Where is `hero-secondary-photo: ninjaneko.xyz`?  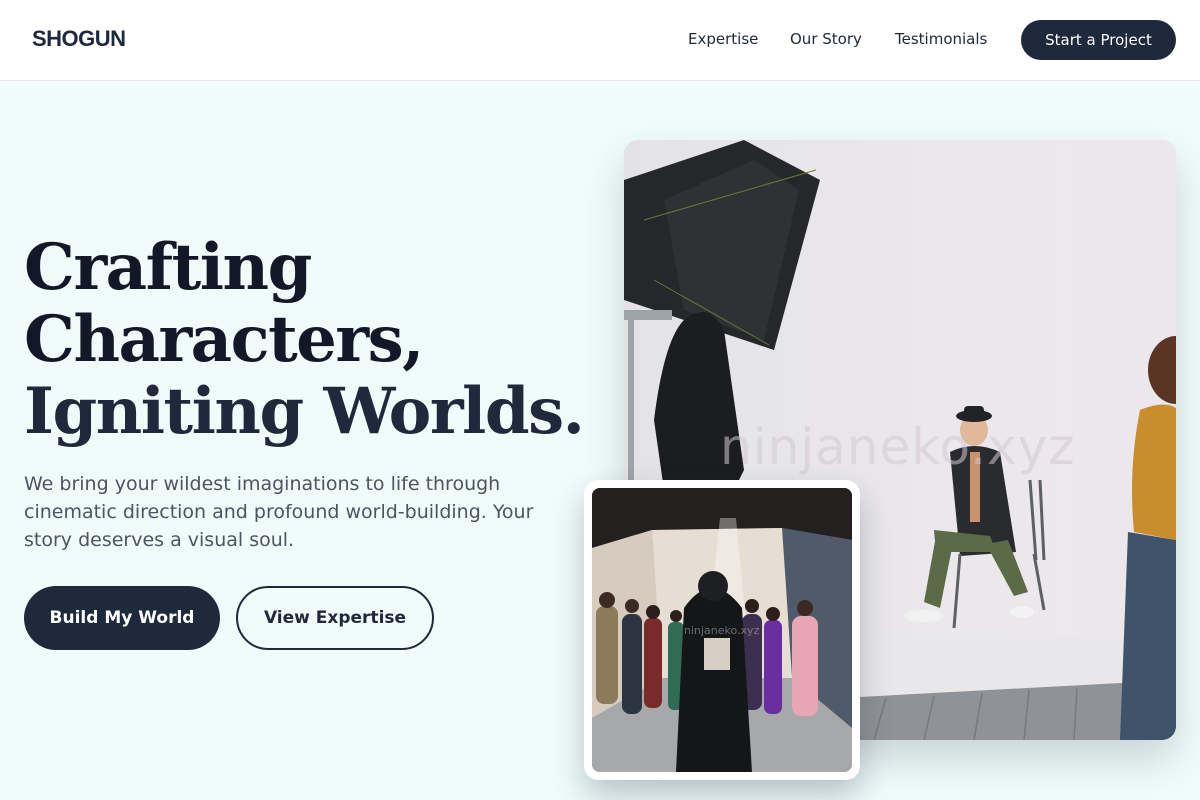 hero-secondary-photo: ninjaneko.xyz is located at coordinates (722, 630).